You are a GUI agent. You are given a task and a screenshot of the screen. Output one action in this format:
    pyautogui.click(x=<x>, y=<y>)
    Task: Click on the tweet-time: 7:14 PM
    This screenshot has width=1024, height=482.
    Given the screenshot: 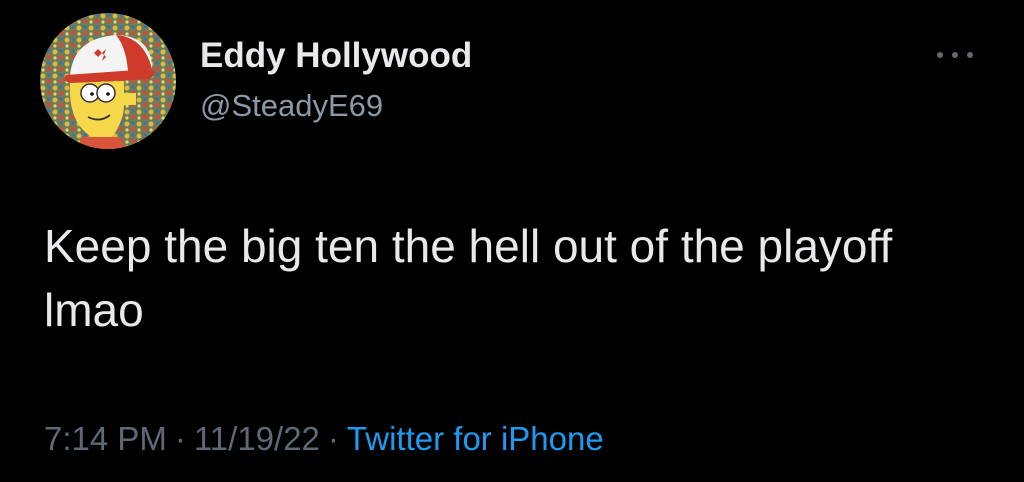 What is the action you would take?
    pyautogui.click(x=105, y=438)
    